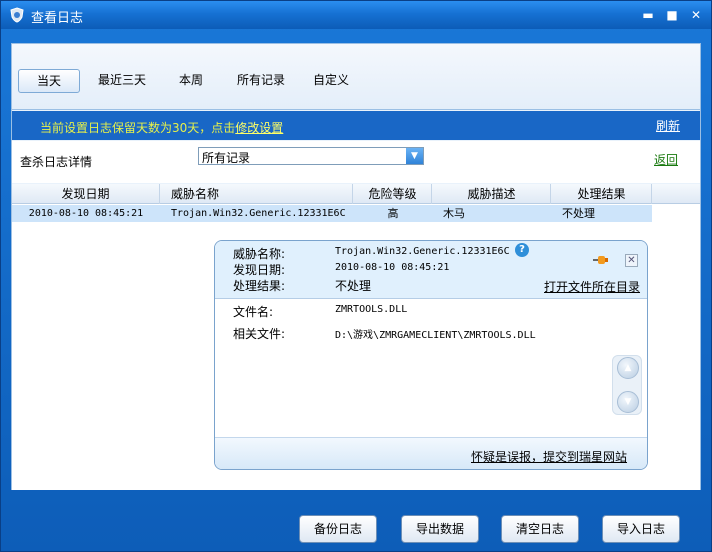 The width and height of the screenshot is (712, 552). Describe the element at coordinates (86, 213) in the screenshot. I see `cell-date: 2010-08-10 08:45:21` at that location.